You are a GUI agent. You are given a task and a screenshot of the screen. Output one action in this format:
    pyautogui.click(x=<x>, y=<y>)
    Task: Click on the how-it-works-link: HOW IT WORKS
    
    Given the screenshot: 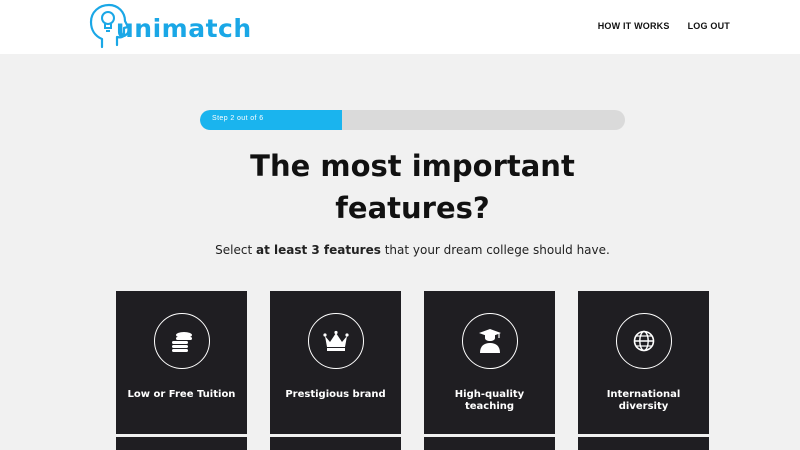 What is the action you would take?
    pyautogui.click(x=634, y=26)
    